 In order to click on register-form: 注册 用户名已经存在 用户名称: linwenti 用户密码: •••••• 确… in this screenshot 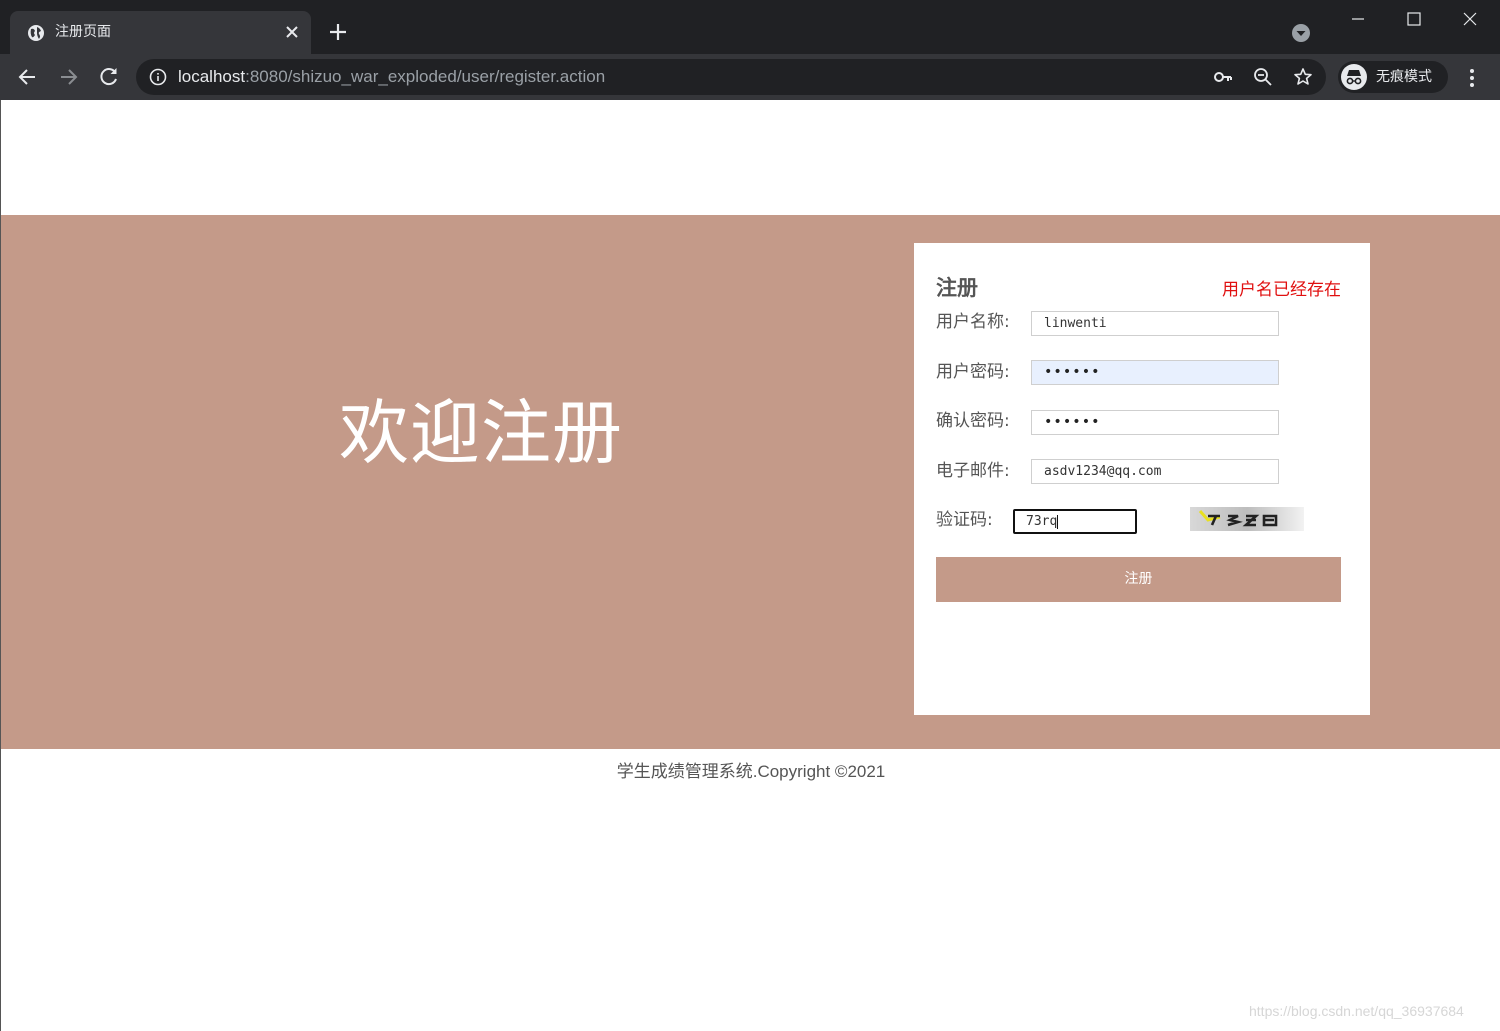, I will do `click(1142, 479)`.